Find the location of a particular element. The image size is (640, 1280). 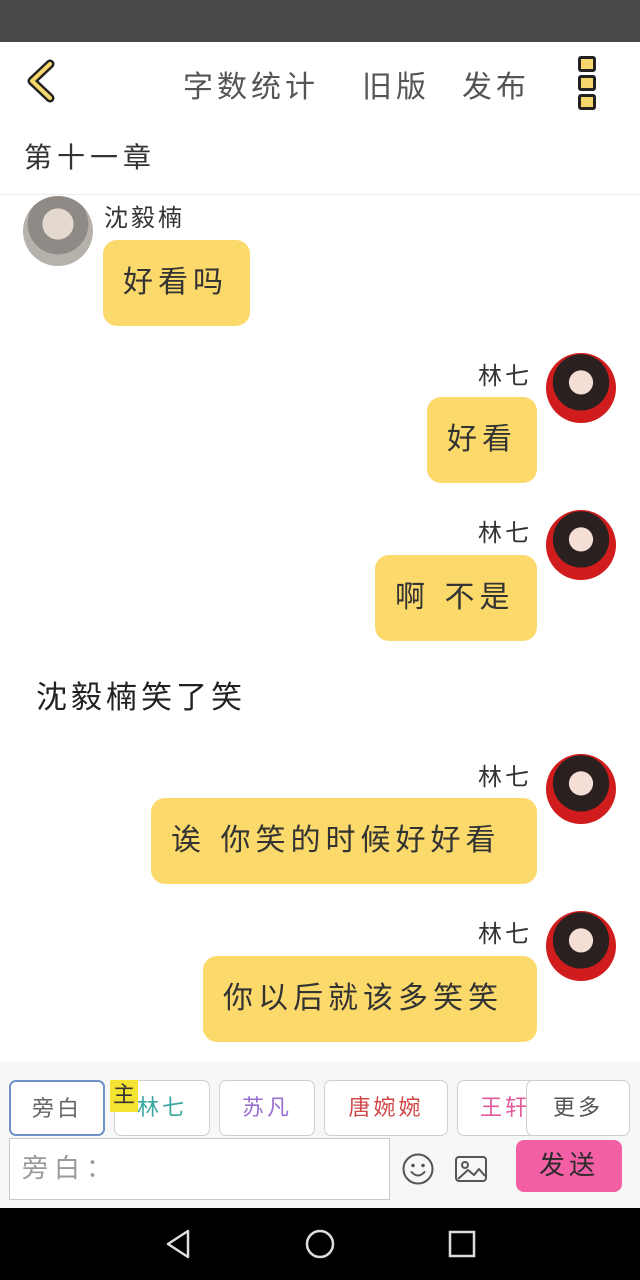

divider is located at coordinates (320, 194).